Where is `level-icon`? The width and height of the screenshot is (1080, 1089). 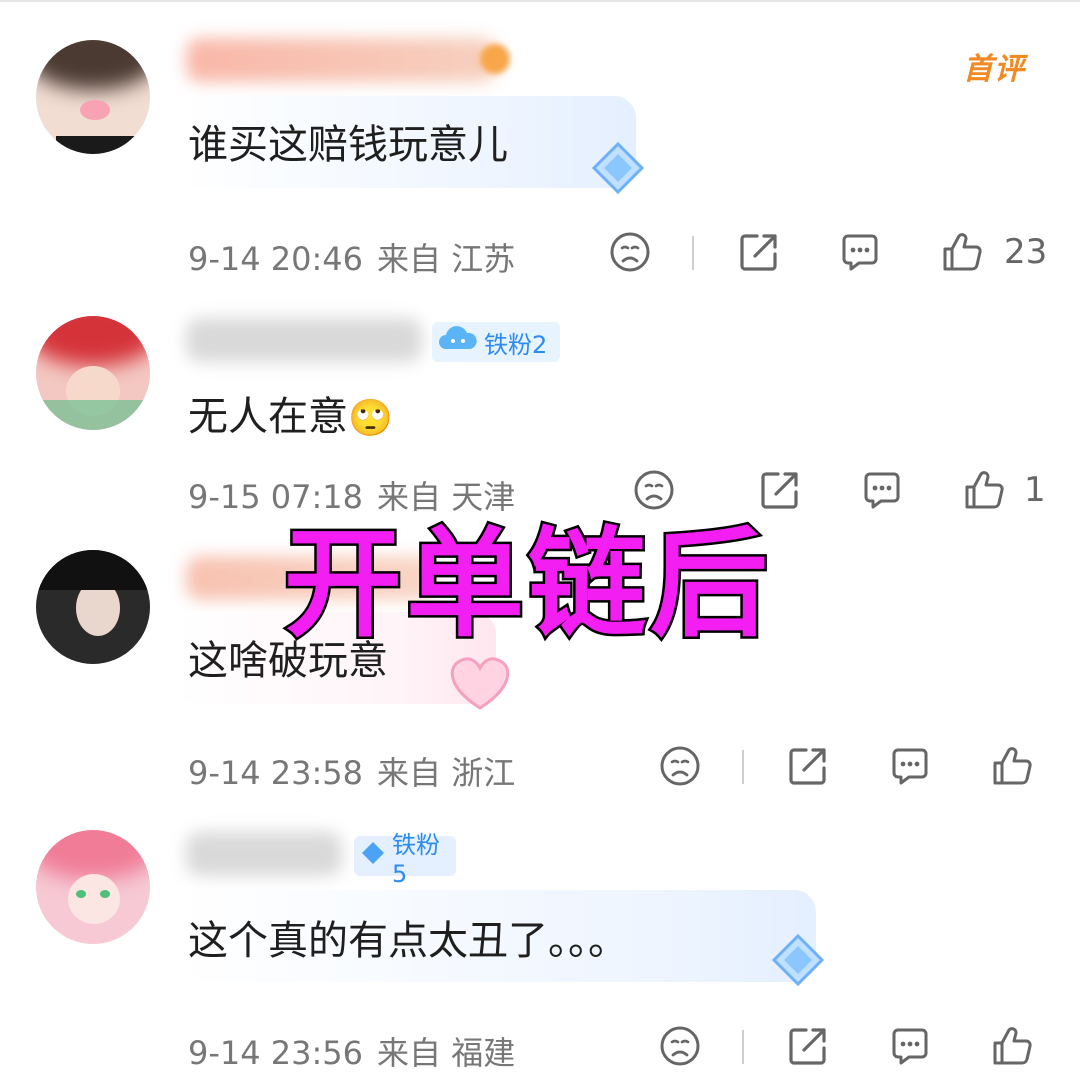
level-icon is located at coordinates (495, 59).